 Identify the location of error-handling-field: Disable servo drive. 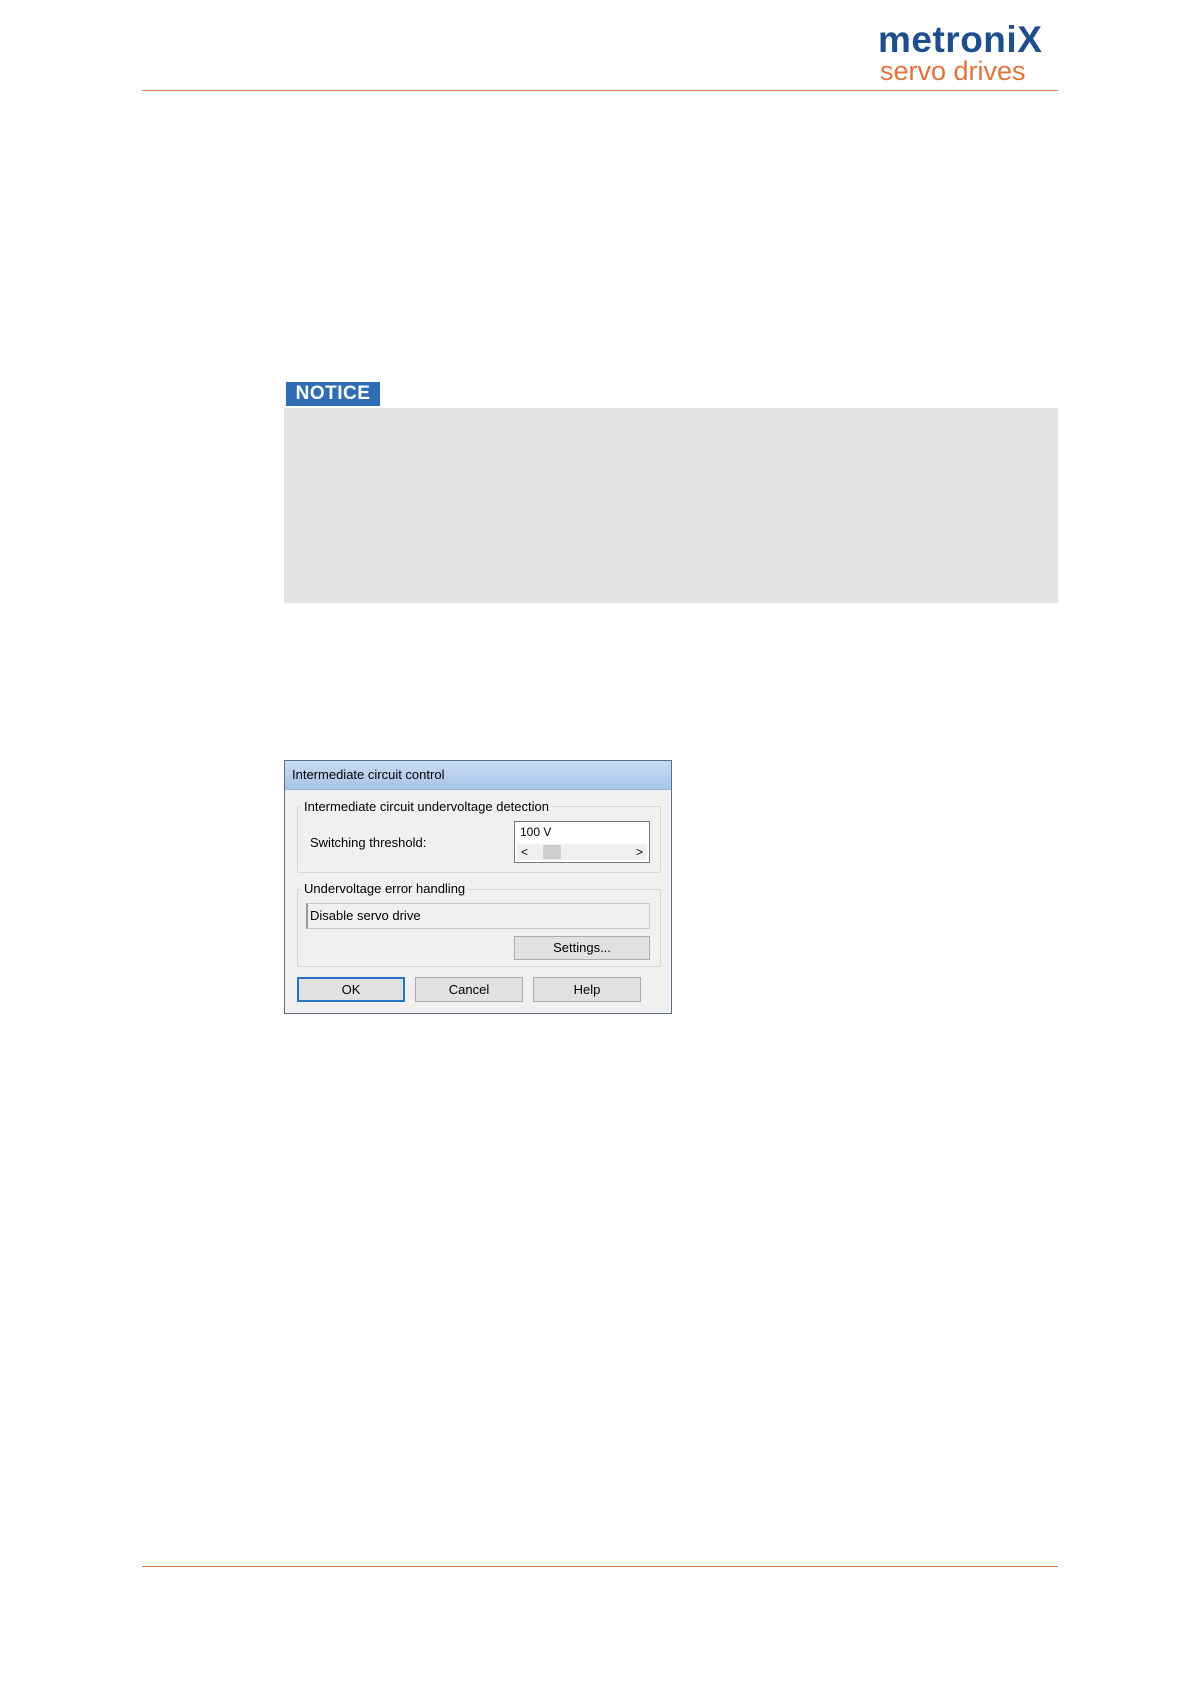
(478, 916).